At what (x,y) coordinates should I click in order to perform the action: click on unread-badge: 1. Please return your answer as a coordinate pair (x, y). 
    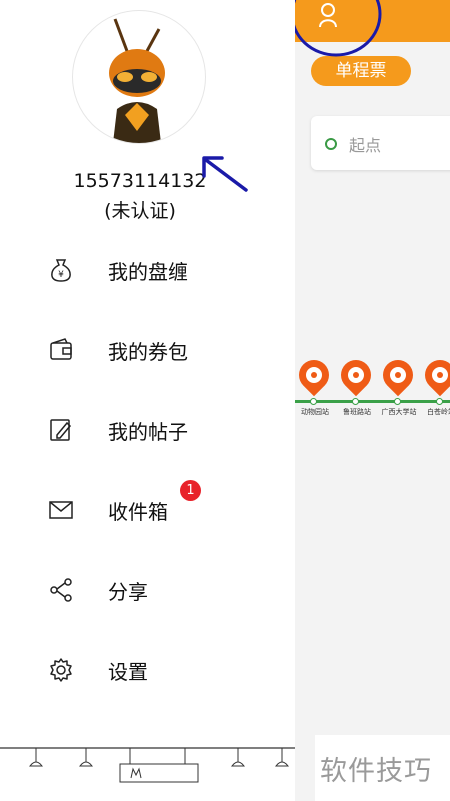
    Looking at the image, I should click on (190, 490).